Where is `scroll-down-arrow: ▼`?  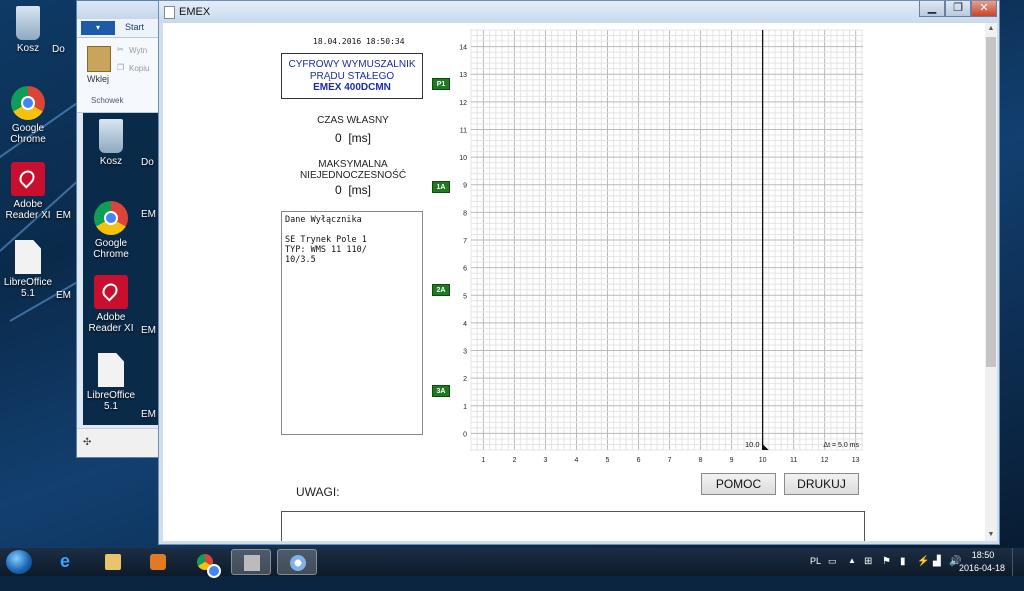
scroll-down-arrow: ▼ is located at coordinates (991, 535).